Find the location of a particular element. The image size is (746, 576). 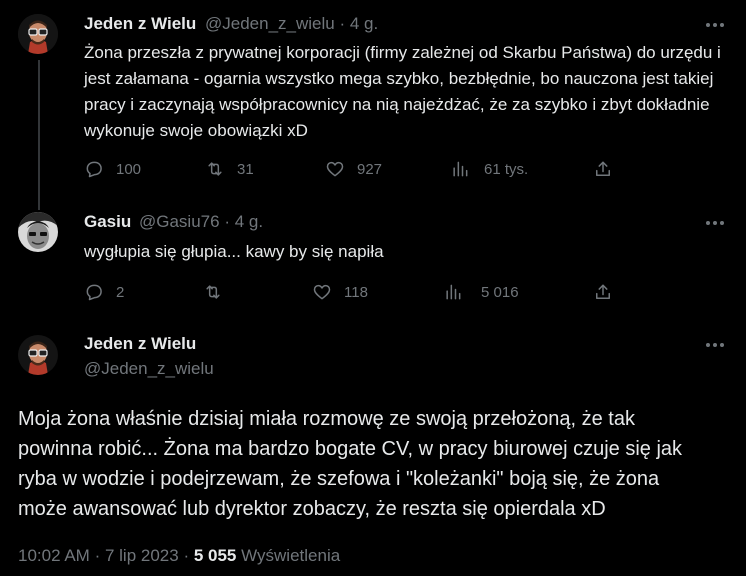

tweet-meta: @Jeden_z_wielu · 4 g. is located at coordinates (291, 24).